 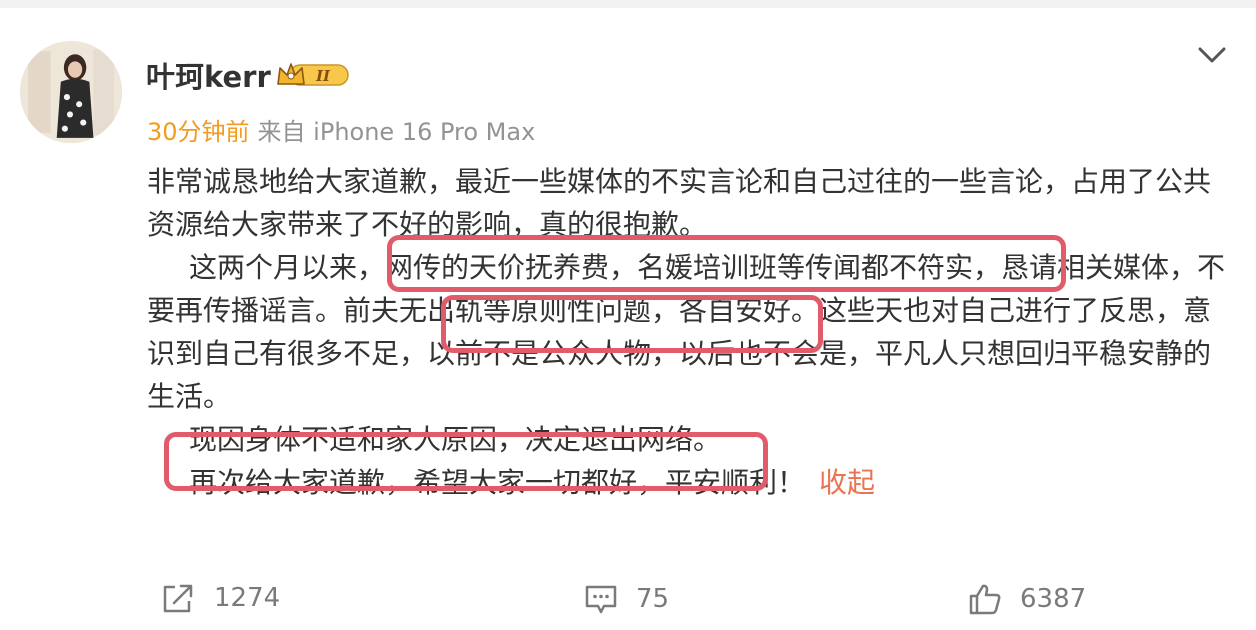 I want to click on like-count: 6387, so click(x=1053, y=599).